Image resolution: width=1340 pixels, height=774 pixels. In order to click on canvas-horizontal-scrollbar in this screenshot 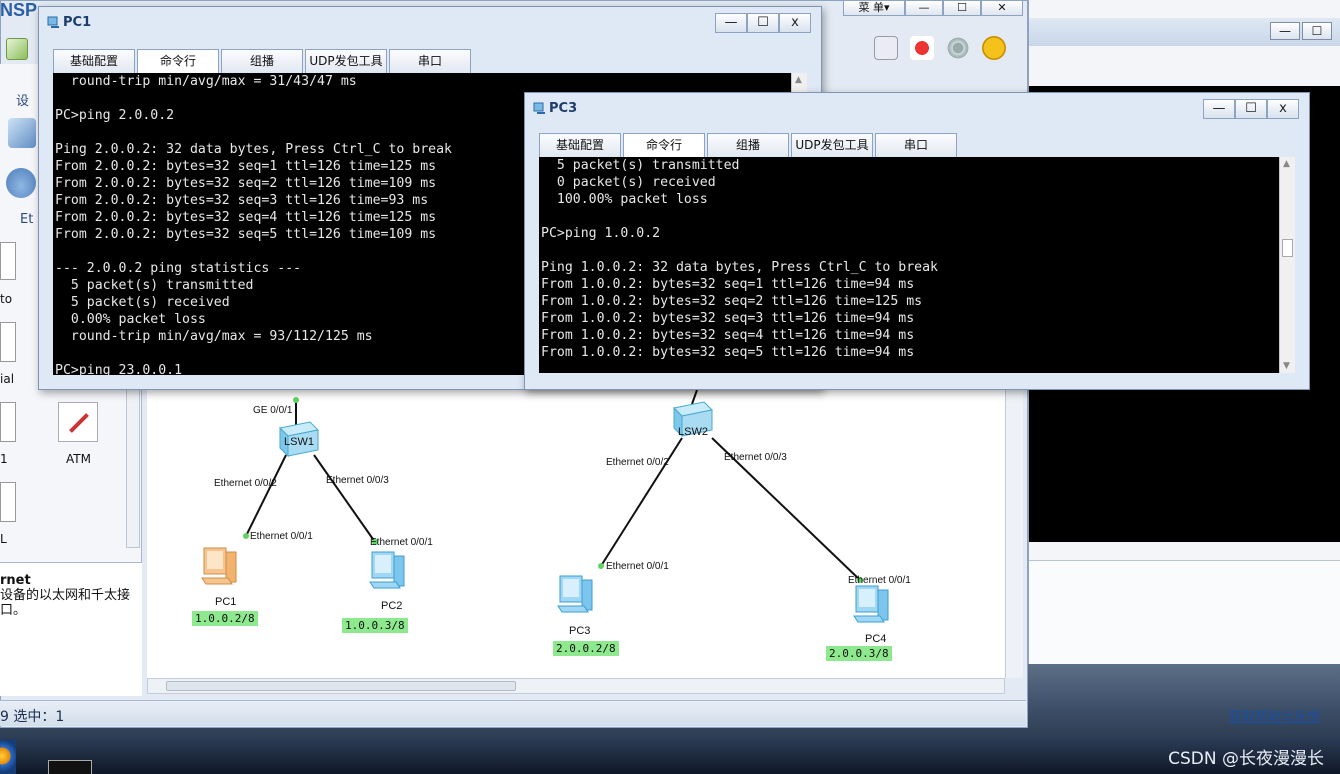, I will do `click(576, 686)`.